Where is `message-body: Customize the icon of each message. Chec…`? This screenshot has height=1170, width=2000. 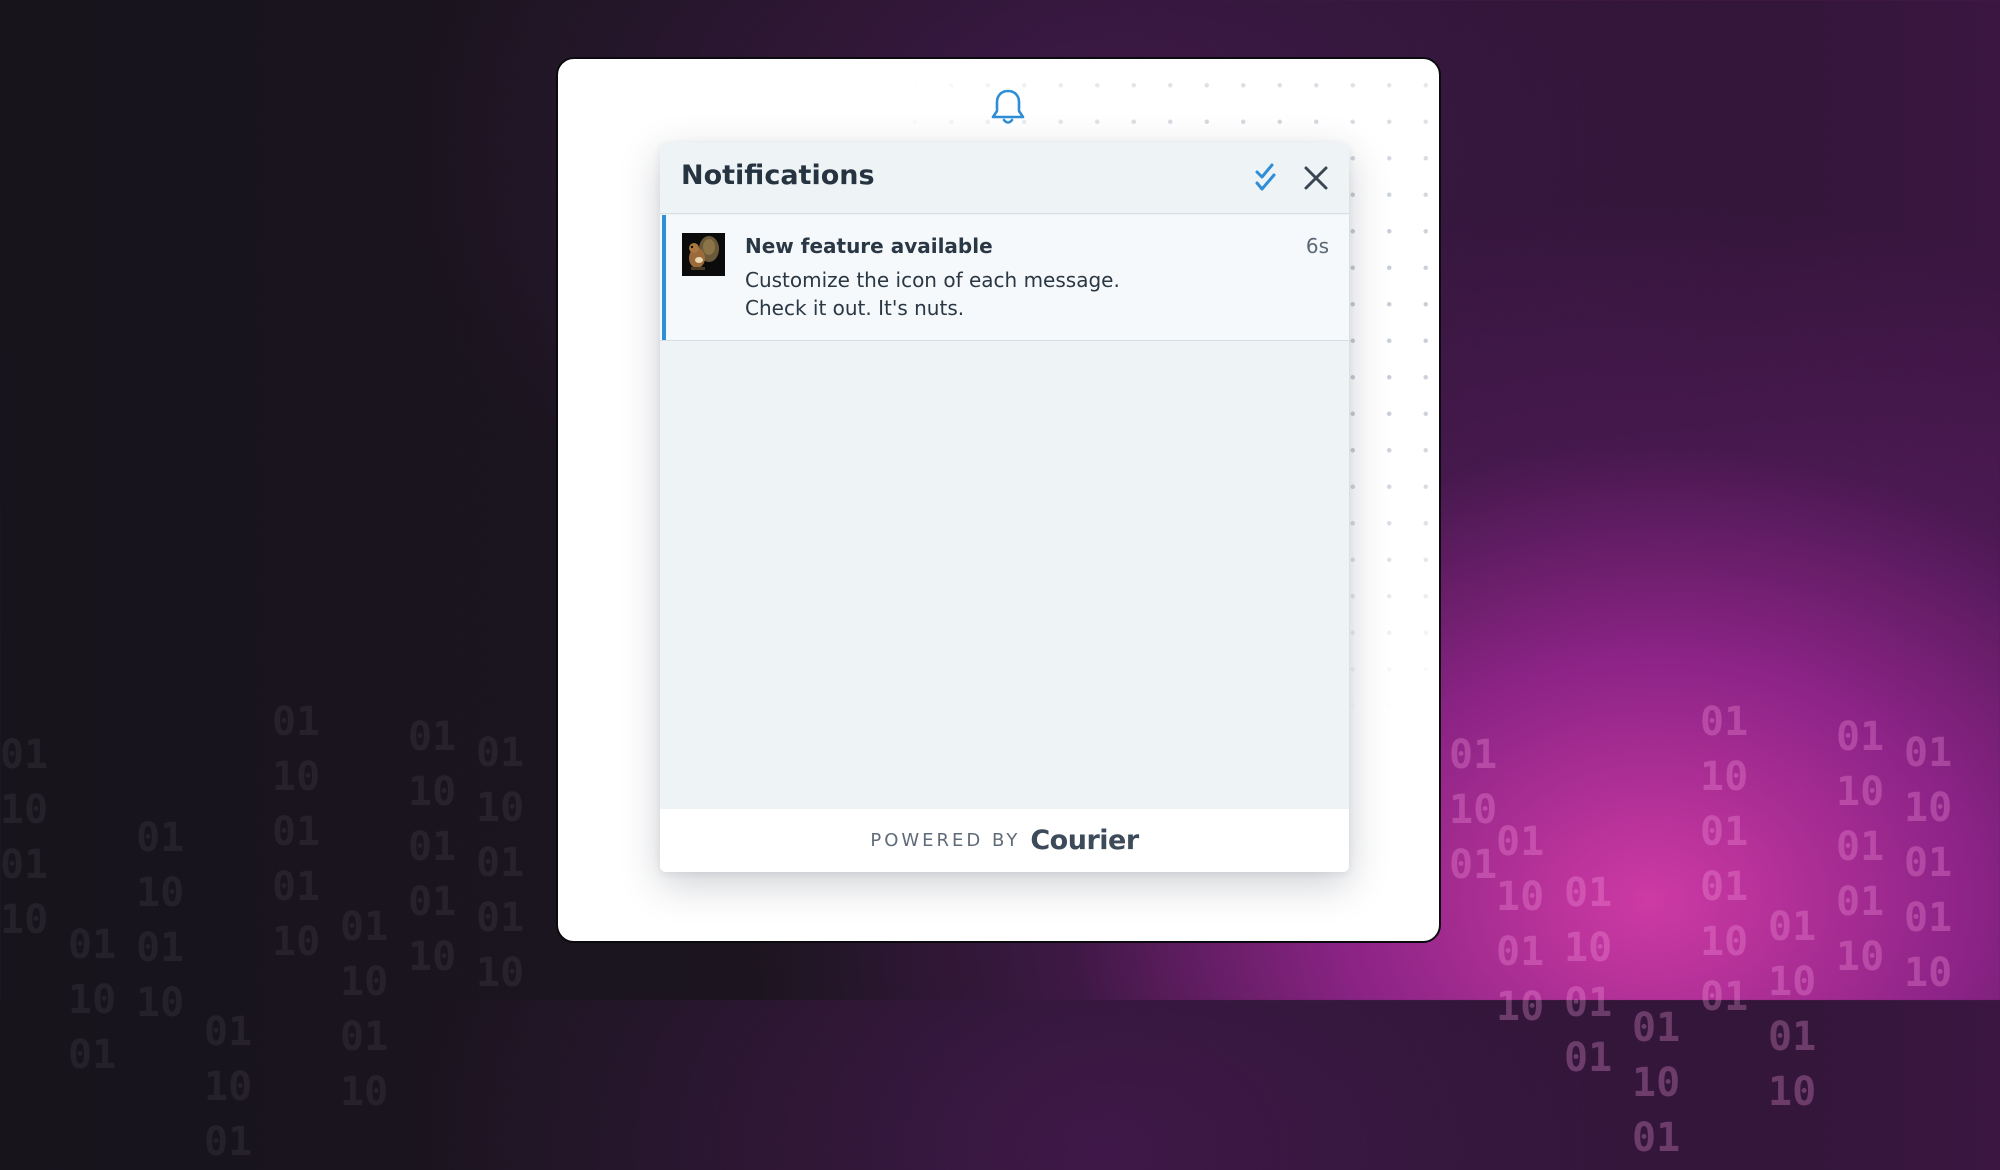
message-body: Customize the icon of each message. Chec… is located at coordinates (932, 294).